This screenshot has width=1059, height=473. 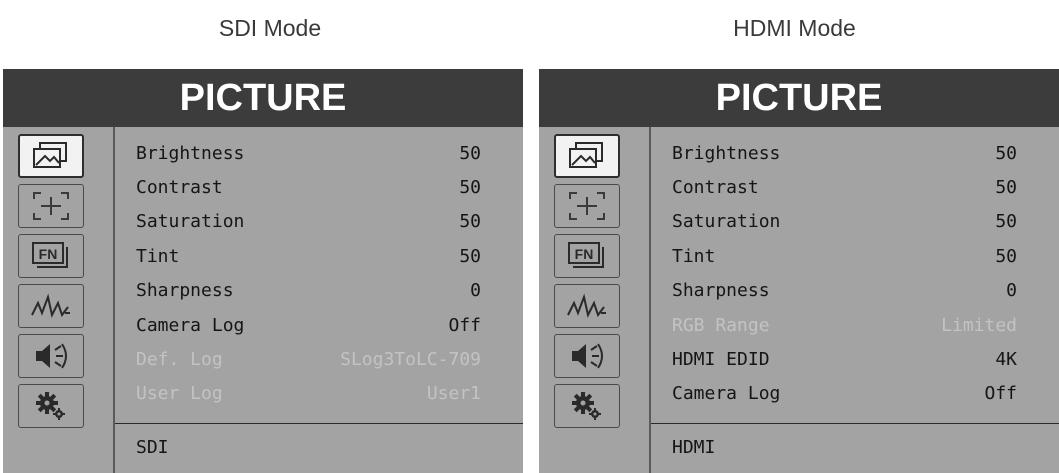 What do you see at coordinates (179, 394) in the screenshot?
I see `menu-item-label: User Log` at bounding box center [179, 394].